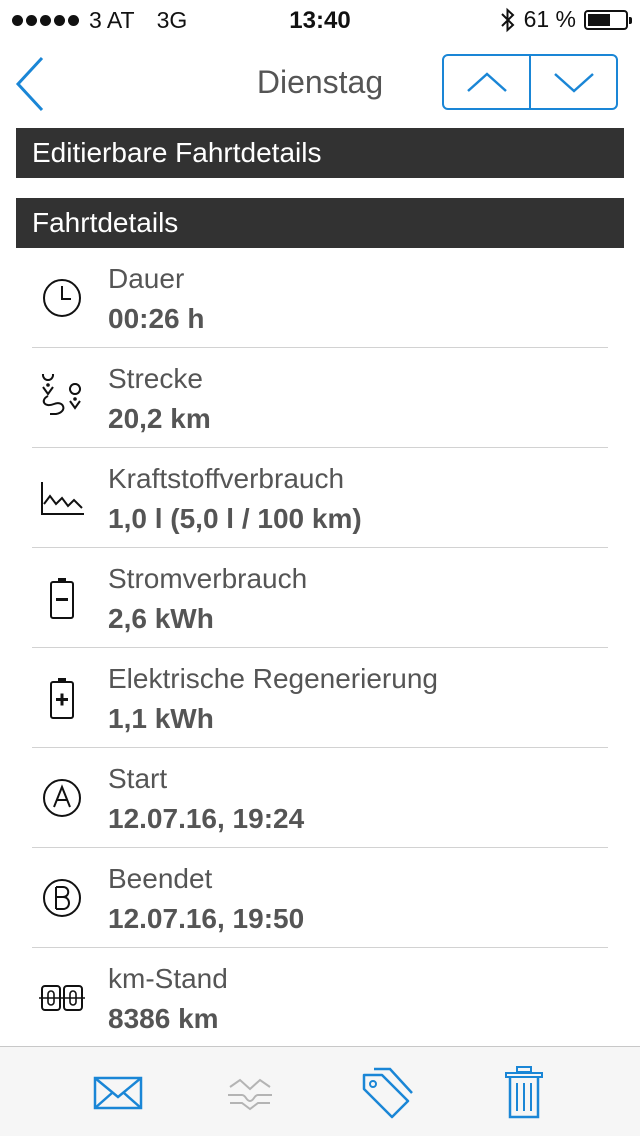  I want to click on end-b-icon, so click(62, 898).